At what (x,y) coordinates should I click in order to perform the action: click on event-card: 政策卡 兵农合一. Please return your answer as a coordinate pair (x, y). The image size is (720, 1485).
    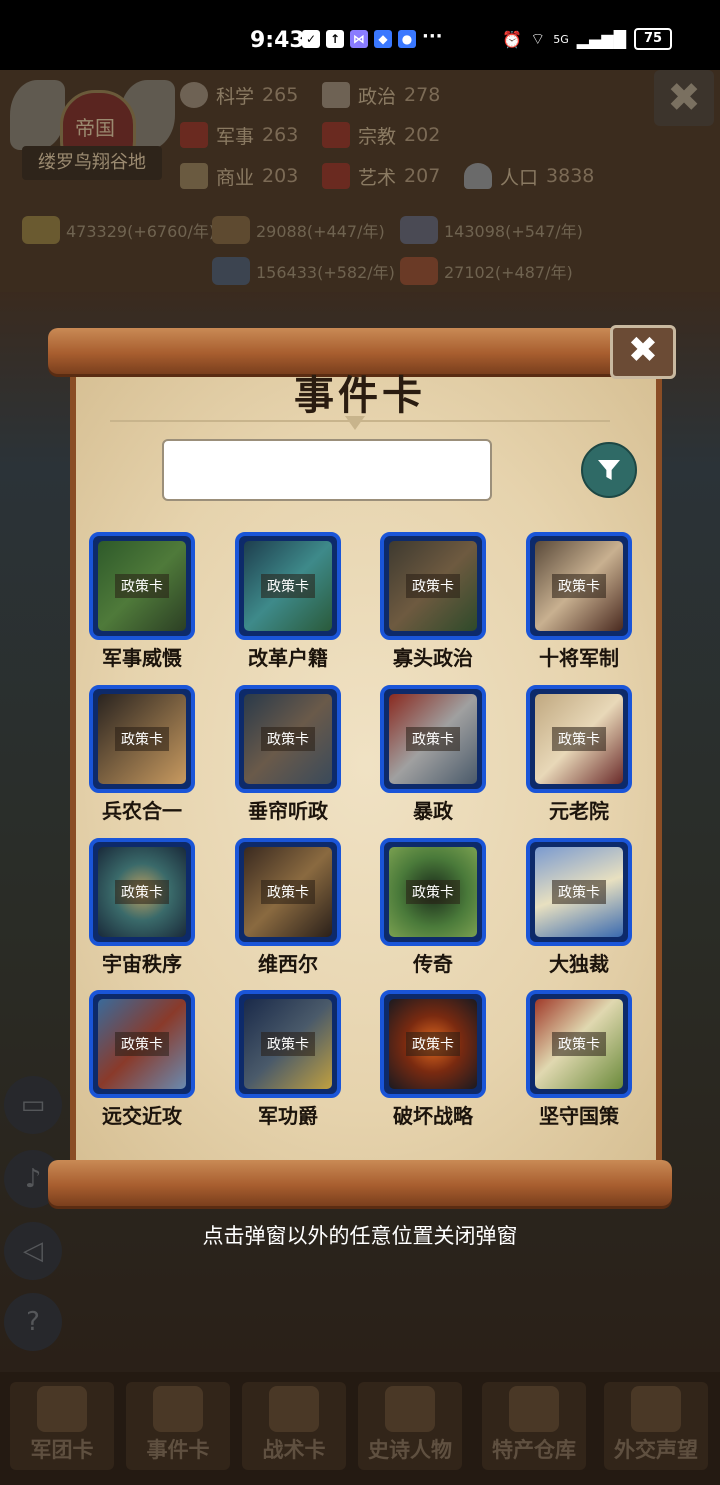
    Looking at the image, I should click on (142, 755).